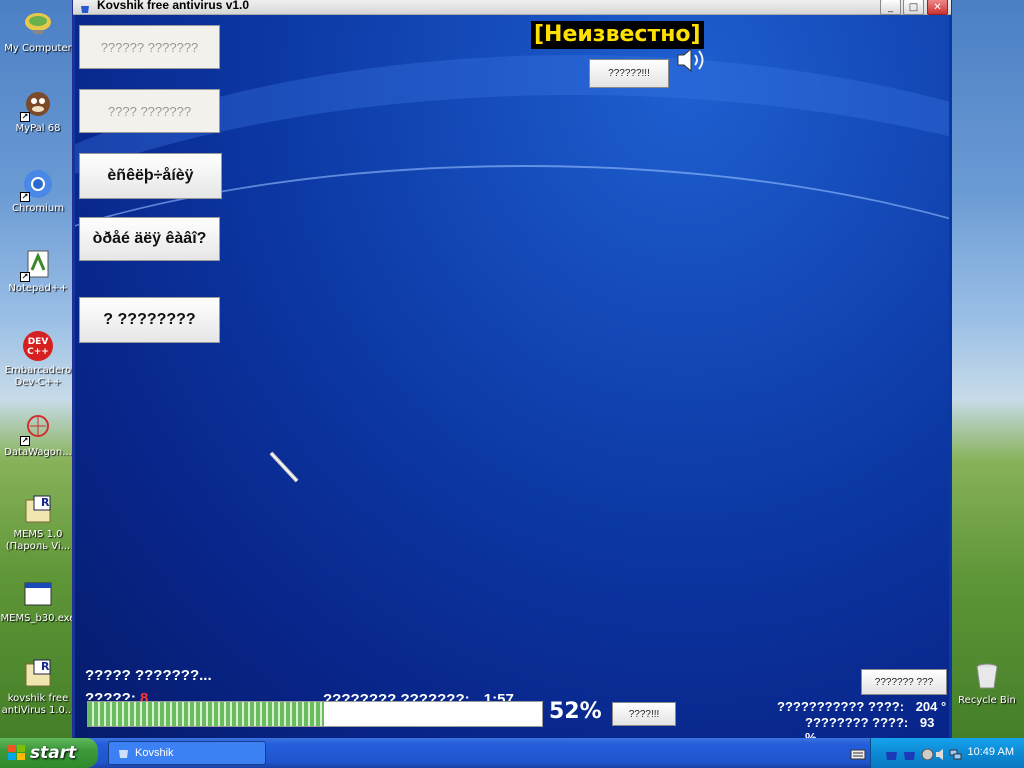 The height and width of the screenshot is (768, 1024). Describe the element at coordinates (987, 676) in the screenshot. I see `recycle-bin-icon` at that location.